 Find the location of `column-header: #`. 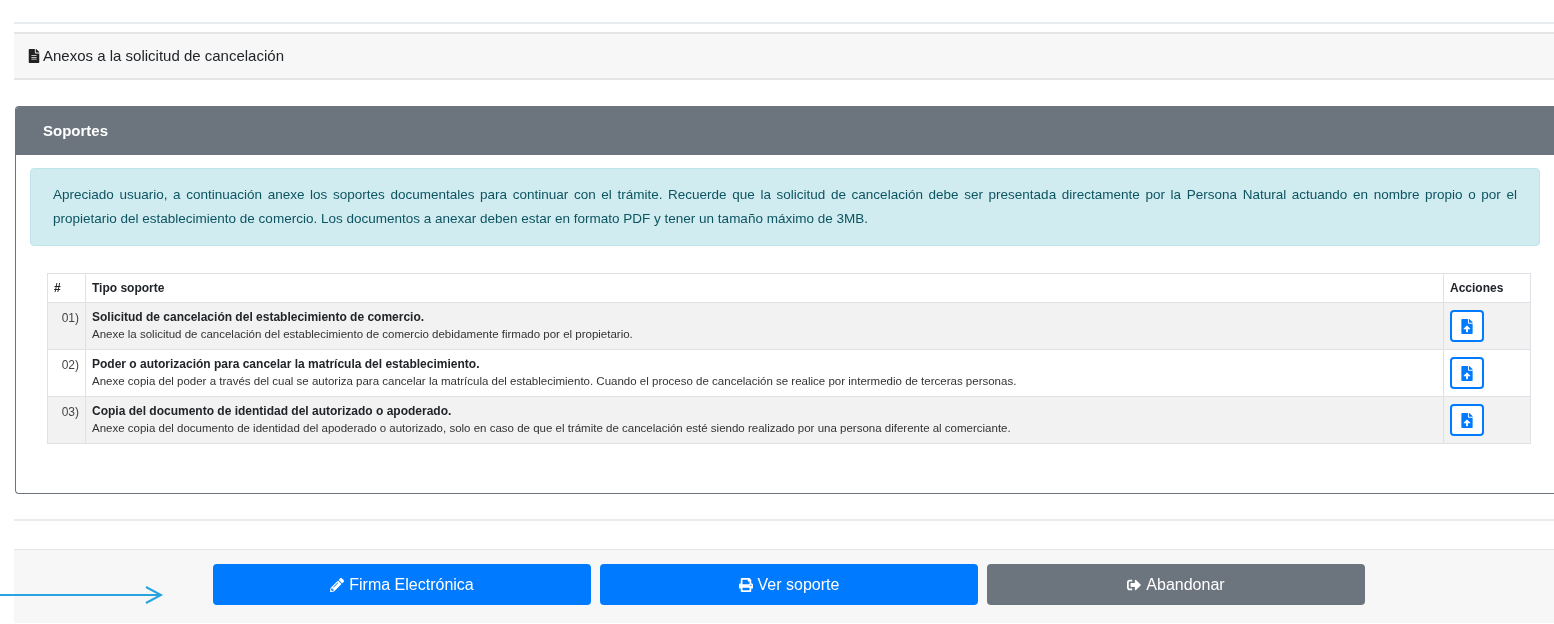

column-header: # is located at coordinates (66, 288).